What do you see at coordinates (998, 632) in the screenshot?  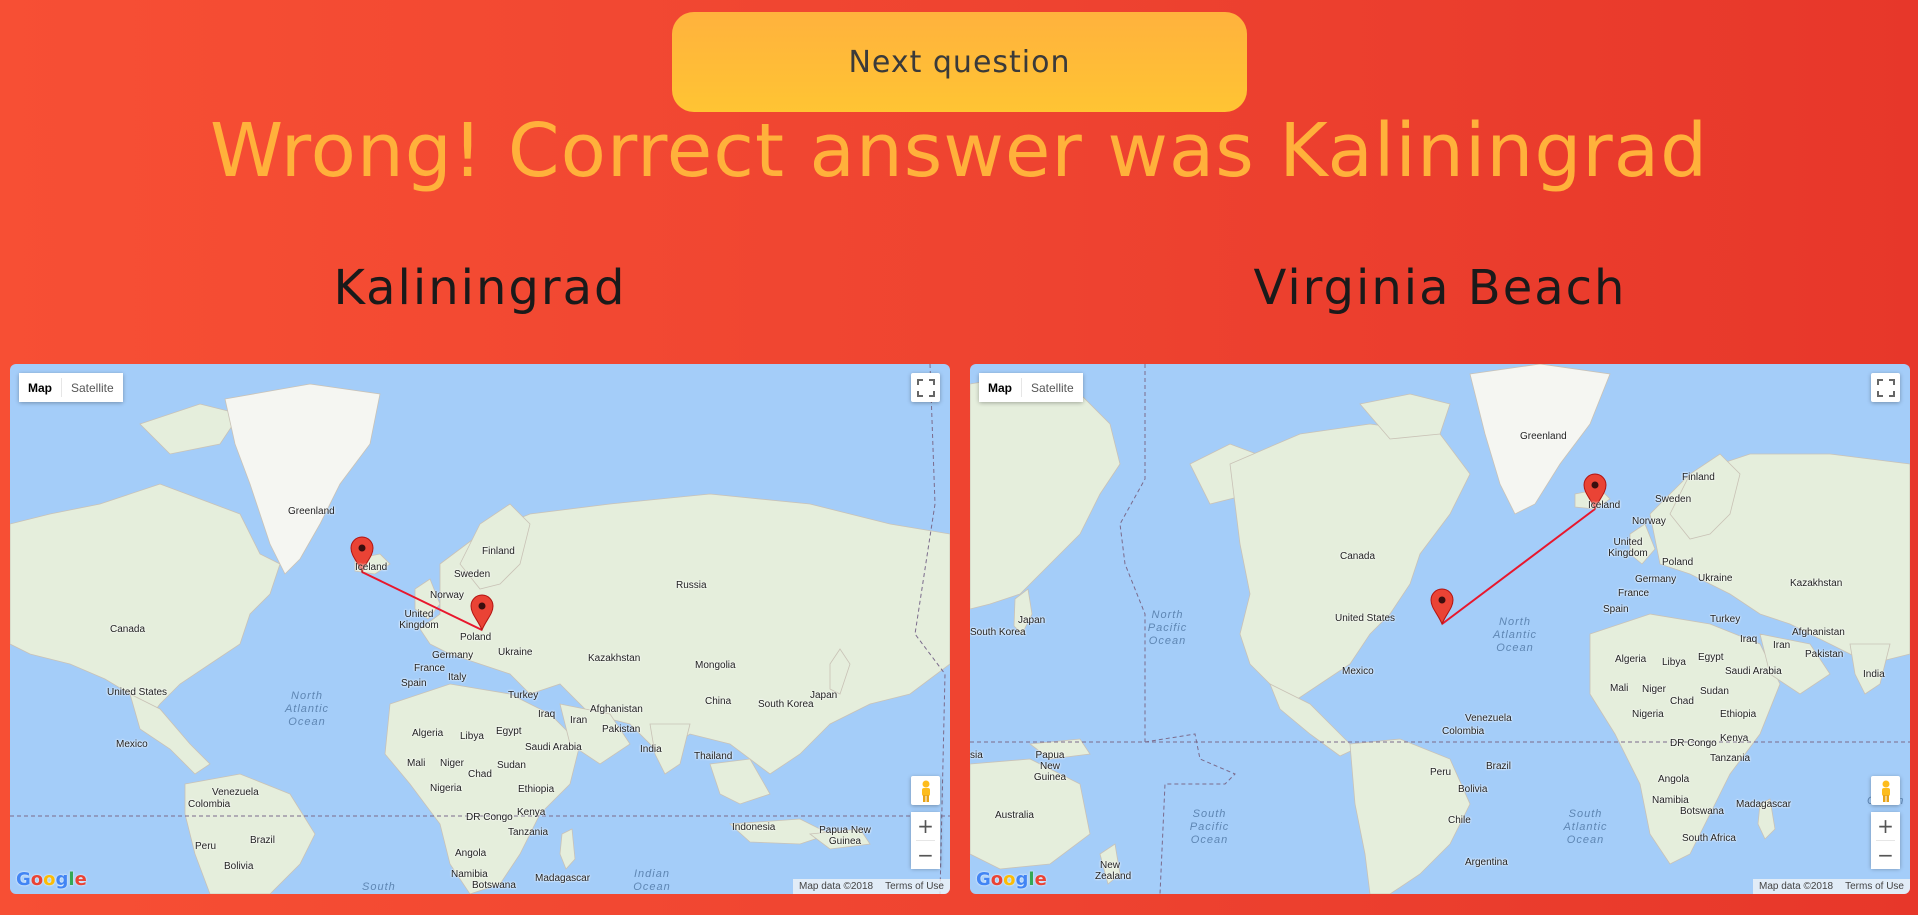 I see `map-label: South Korea` at bounding box center [998, 632].